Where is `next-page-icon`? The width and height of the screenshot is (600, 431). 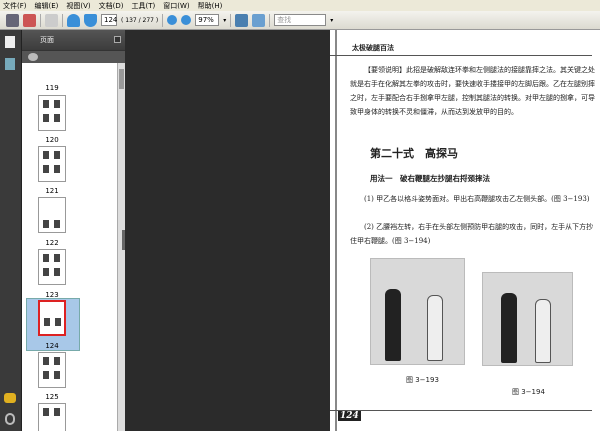
next-page-icon is located at coordinates (90, 20).